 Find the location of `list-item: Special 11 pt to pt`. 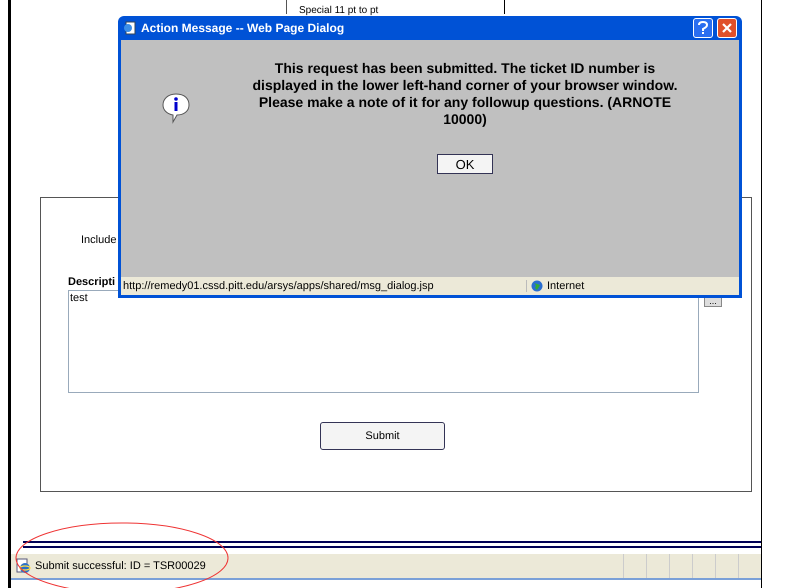

list-item: Special 11 pt to pt is located at coordinates (338, 10).